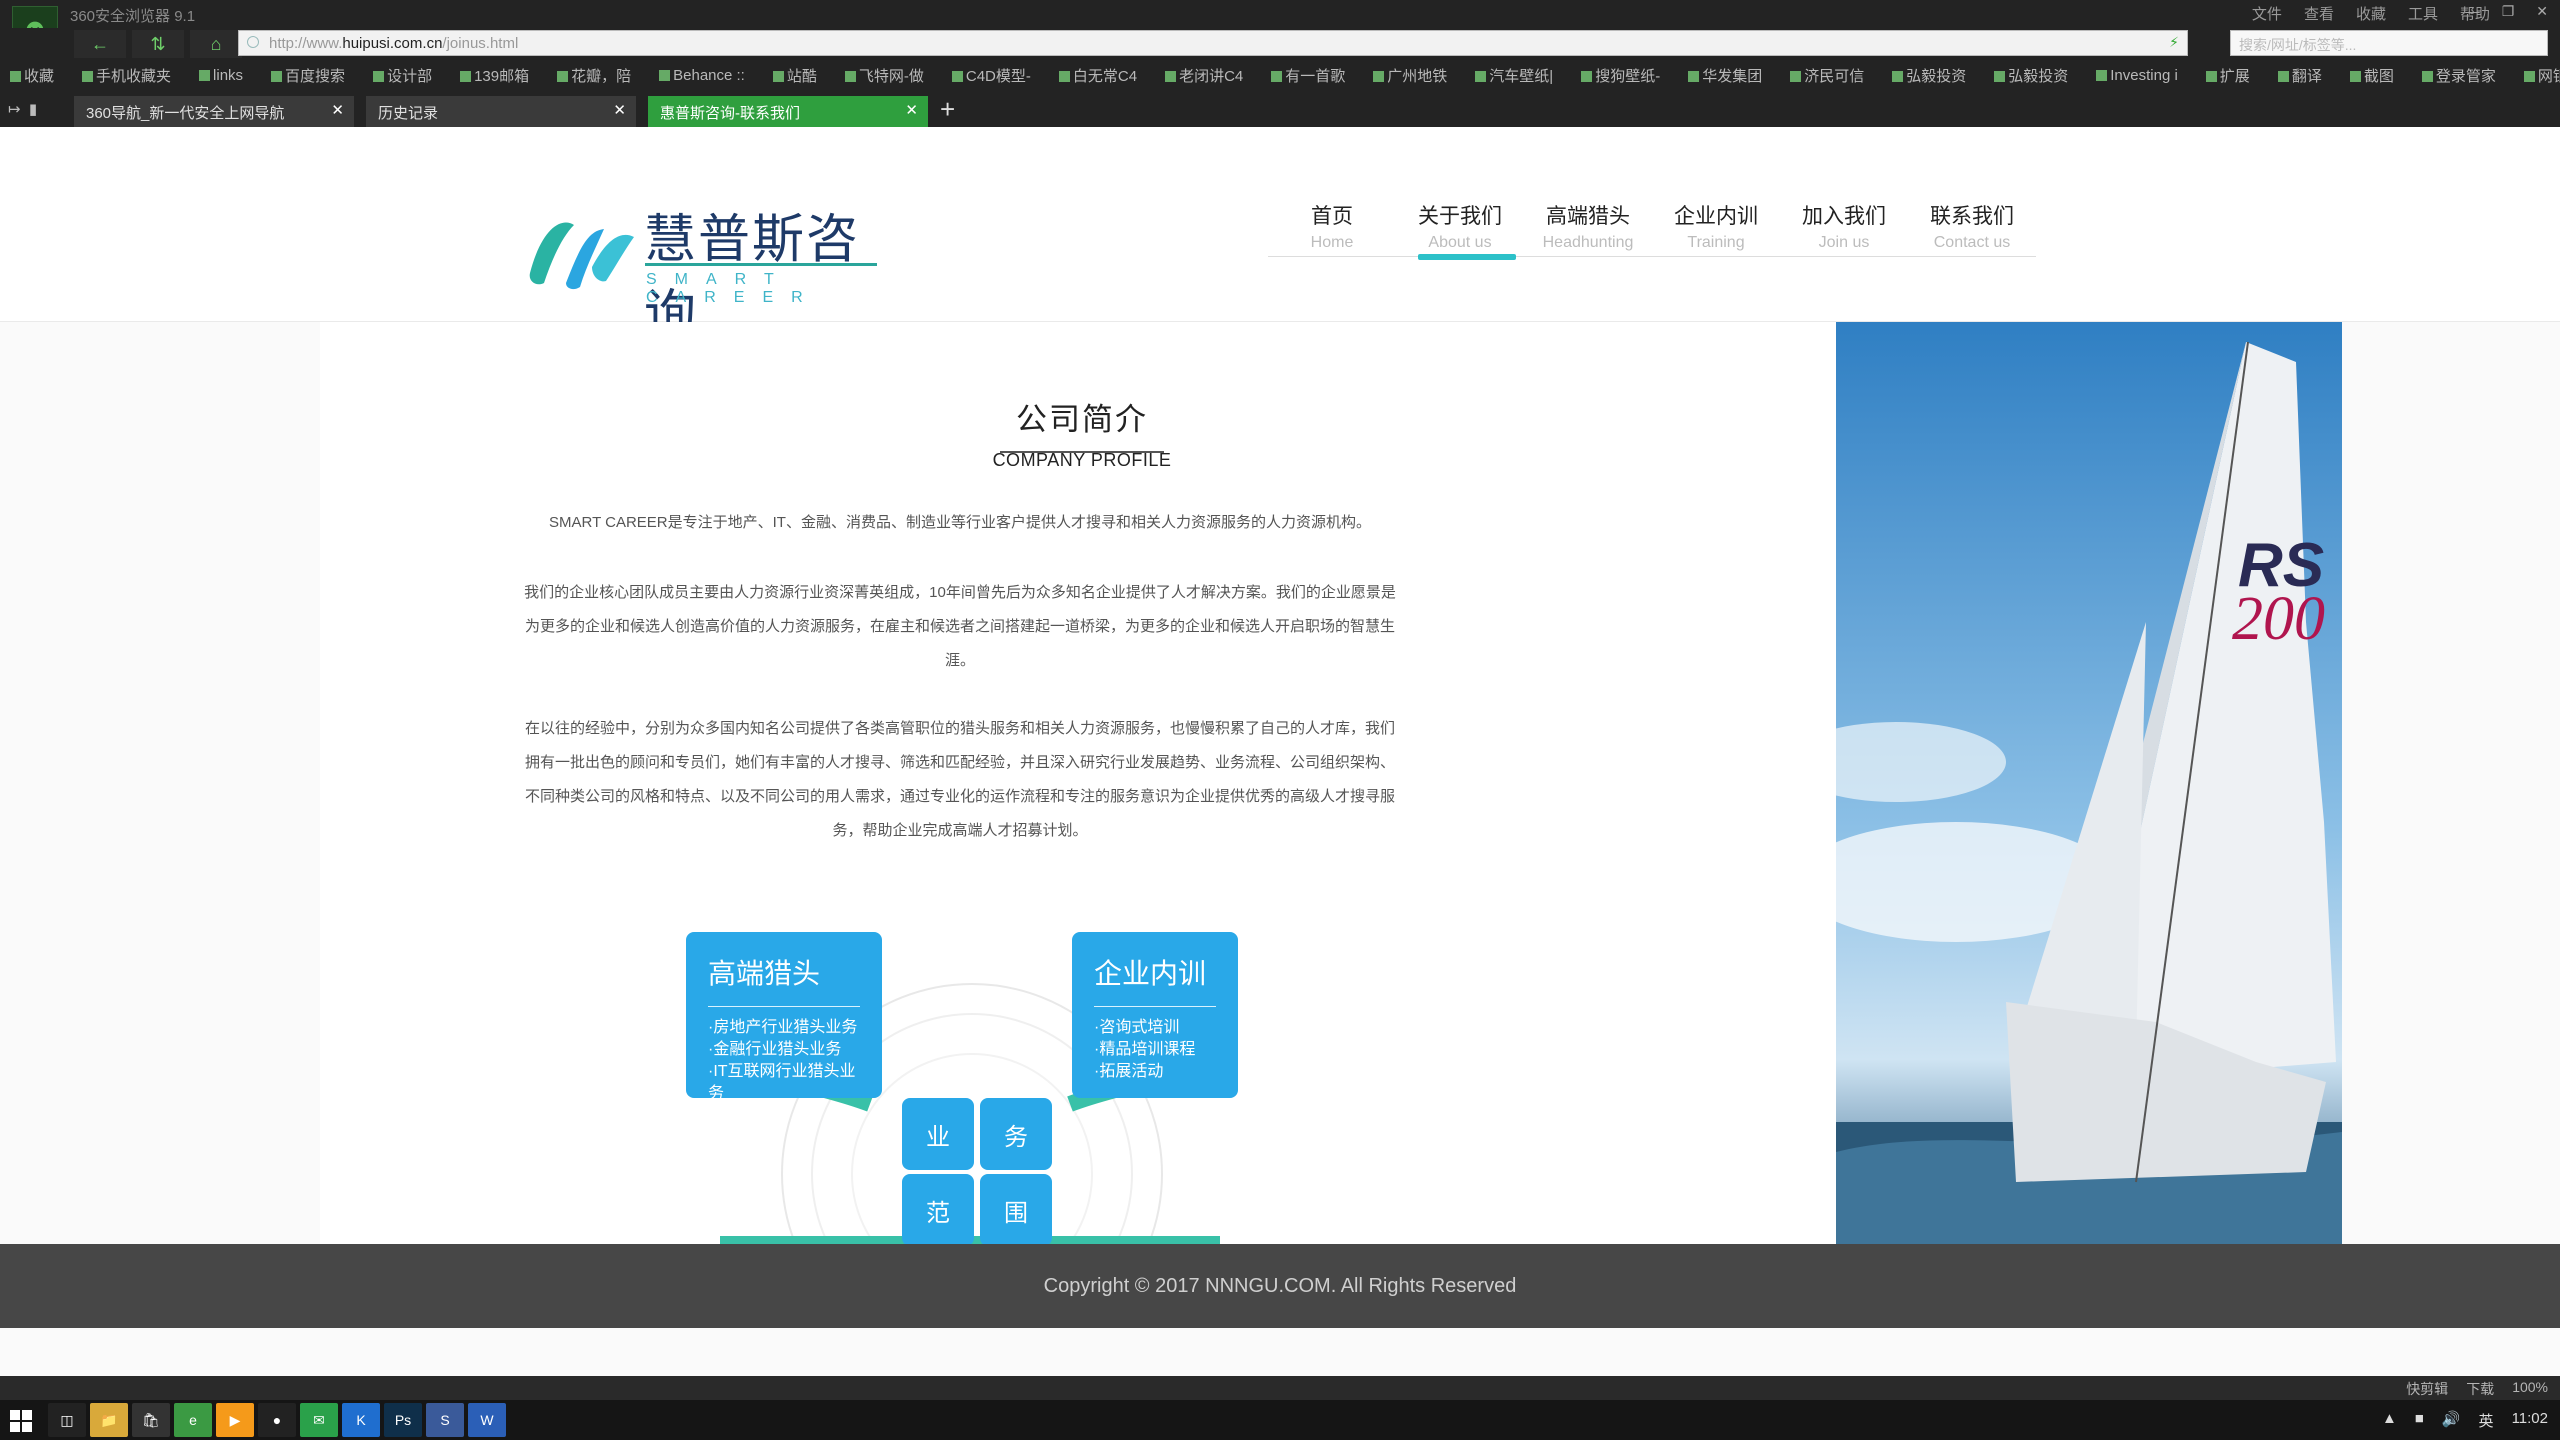 This screenshot has height=1440, width=2560. I want to click on favorite-label: 搜狗壁纸-, so click(1628, 76).